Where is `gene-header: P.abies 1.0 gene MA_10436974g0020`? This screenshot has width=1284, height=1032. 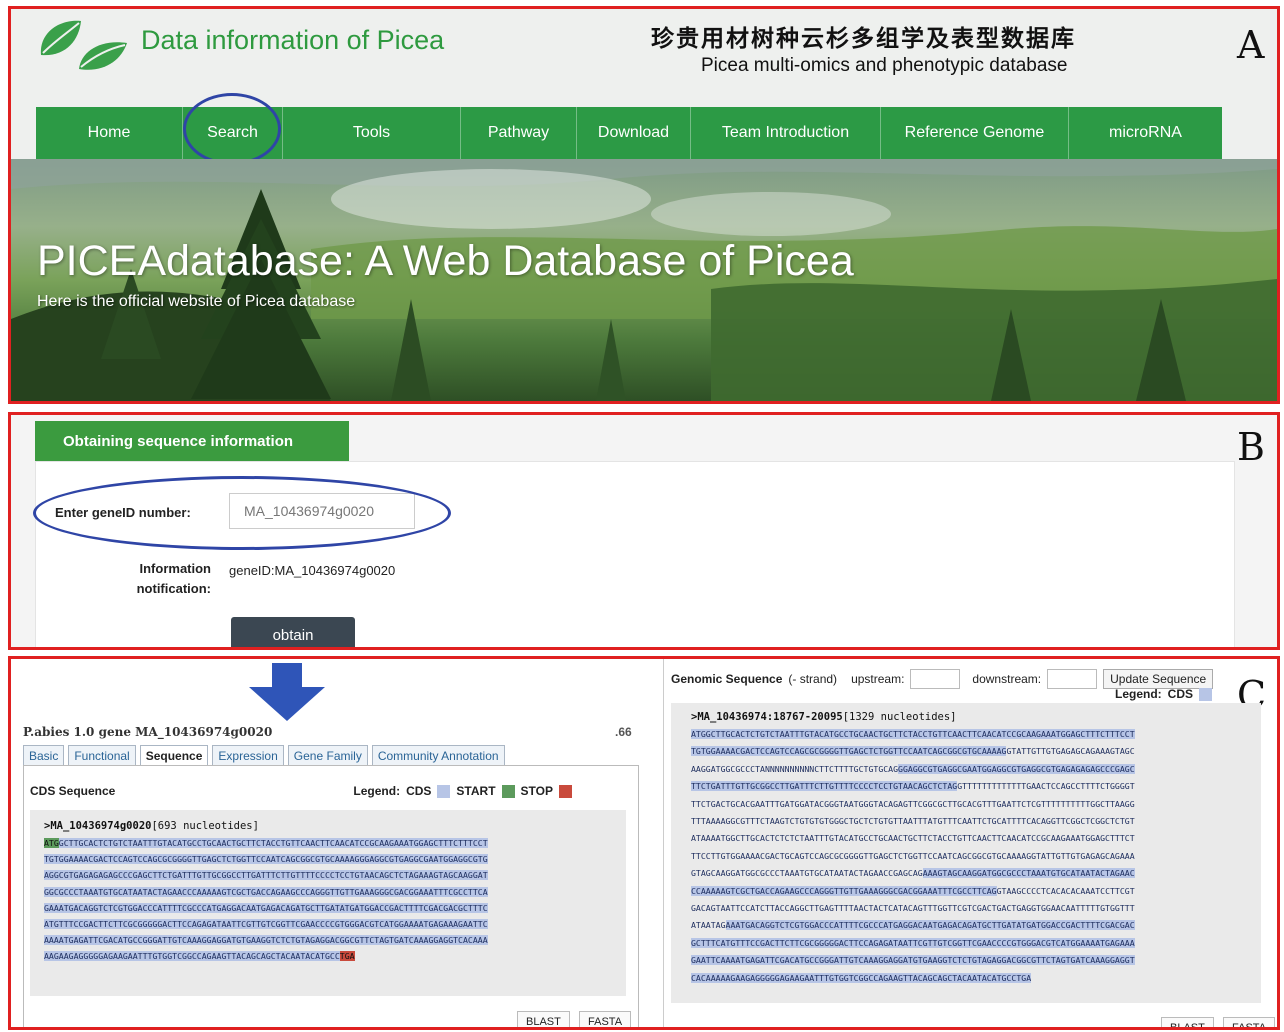 gene-header: P.abies 1.0 gene MA_10436974g0020 is located at coordinates (148, 732).